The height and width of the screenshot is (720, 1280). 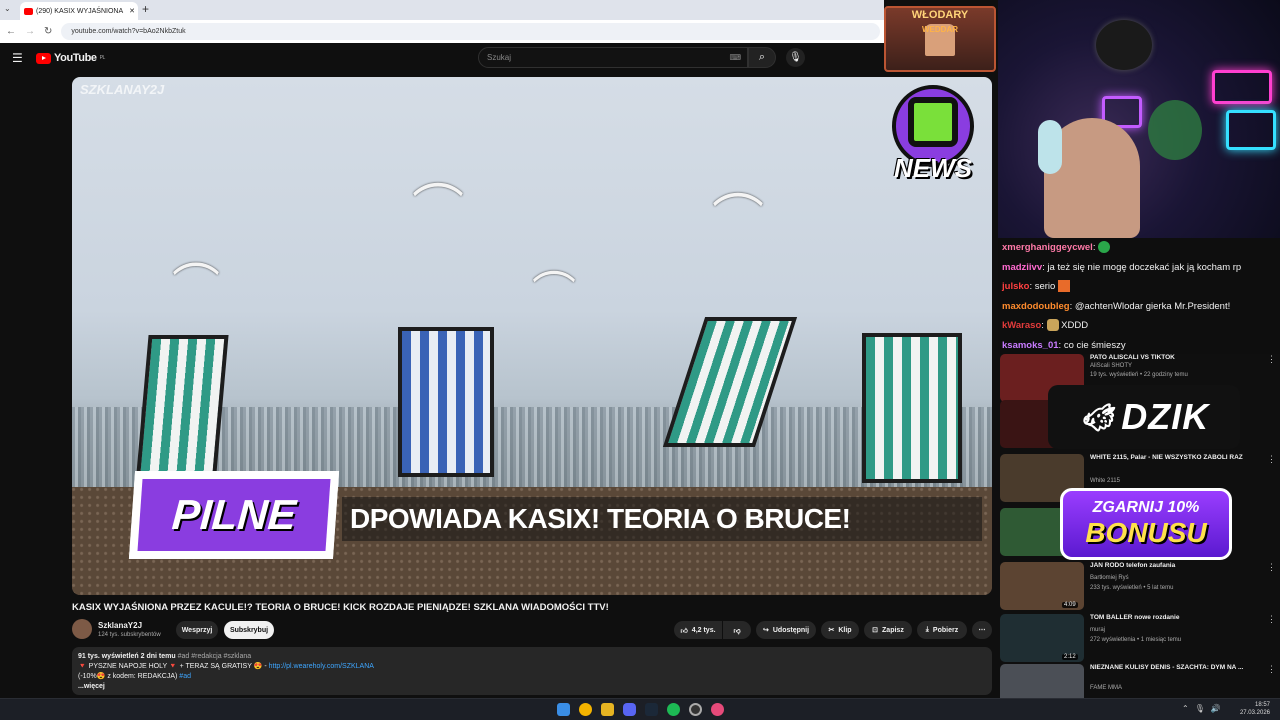 What do you see at coordinates (1175, 130) in the screenshot?
I see `green-logo-poster` at bounding box center [1175, 130].